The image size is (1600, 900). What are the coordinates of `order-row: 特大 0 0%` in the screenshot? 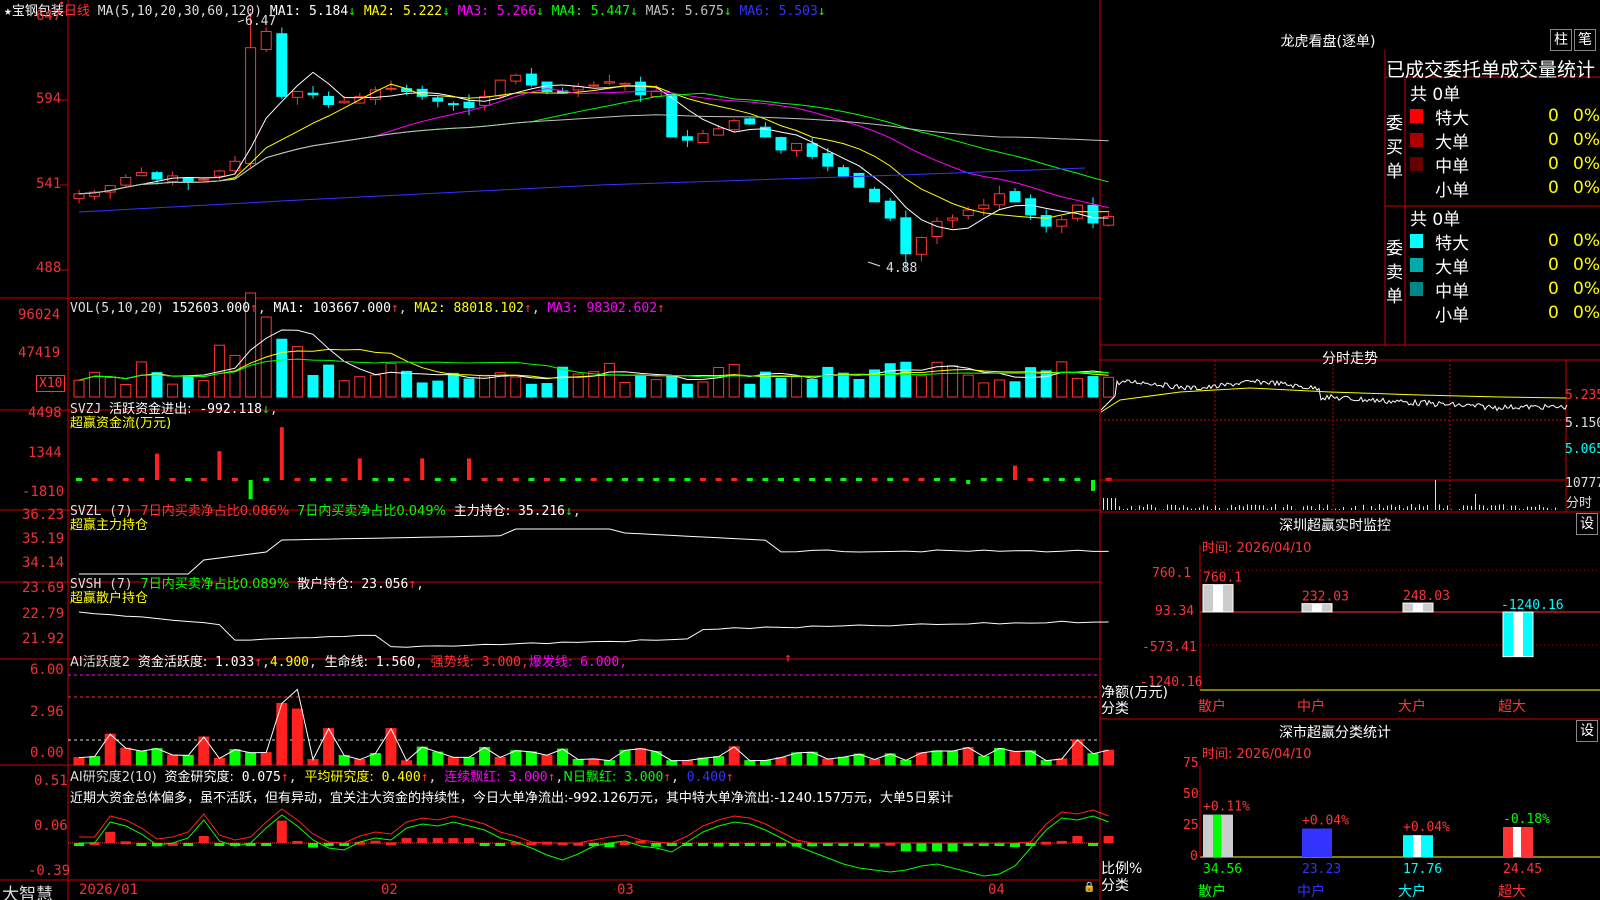 It's located at (1505, 241).